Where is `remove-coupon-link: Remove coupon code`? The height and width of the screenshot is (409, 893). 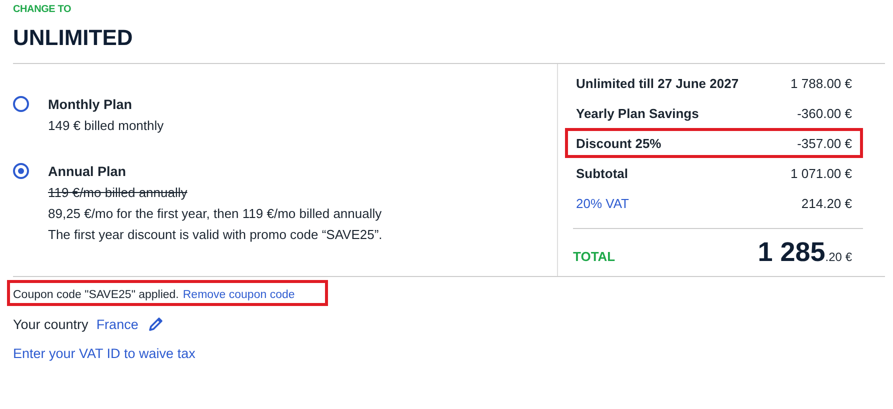 remove-coupon-link: Remove coupon code is located at coordinates (238, 295).